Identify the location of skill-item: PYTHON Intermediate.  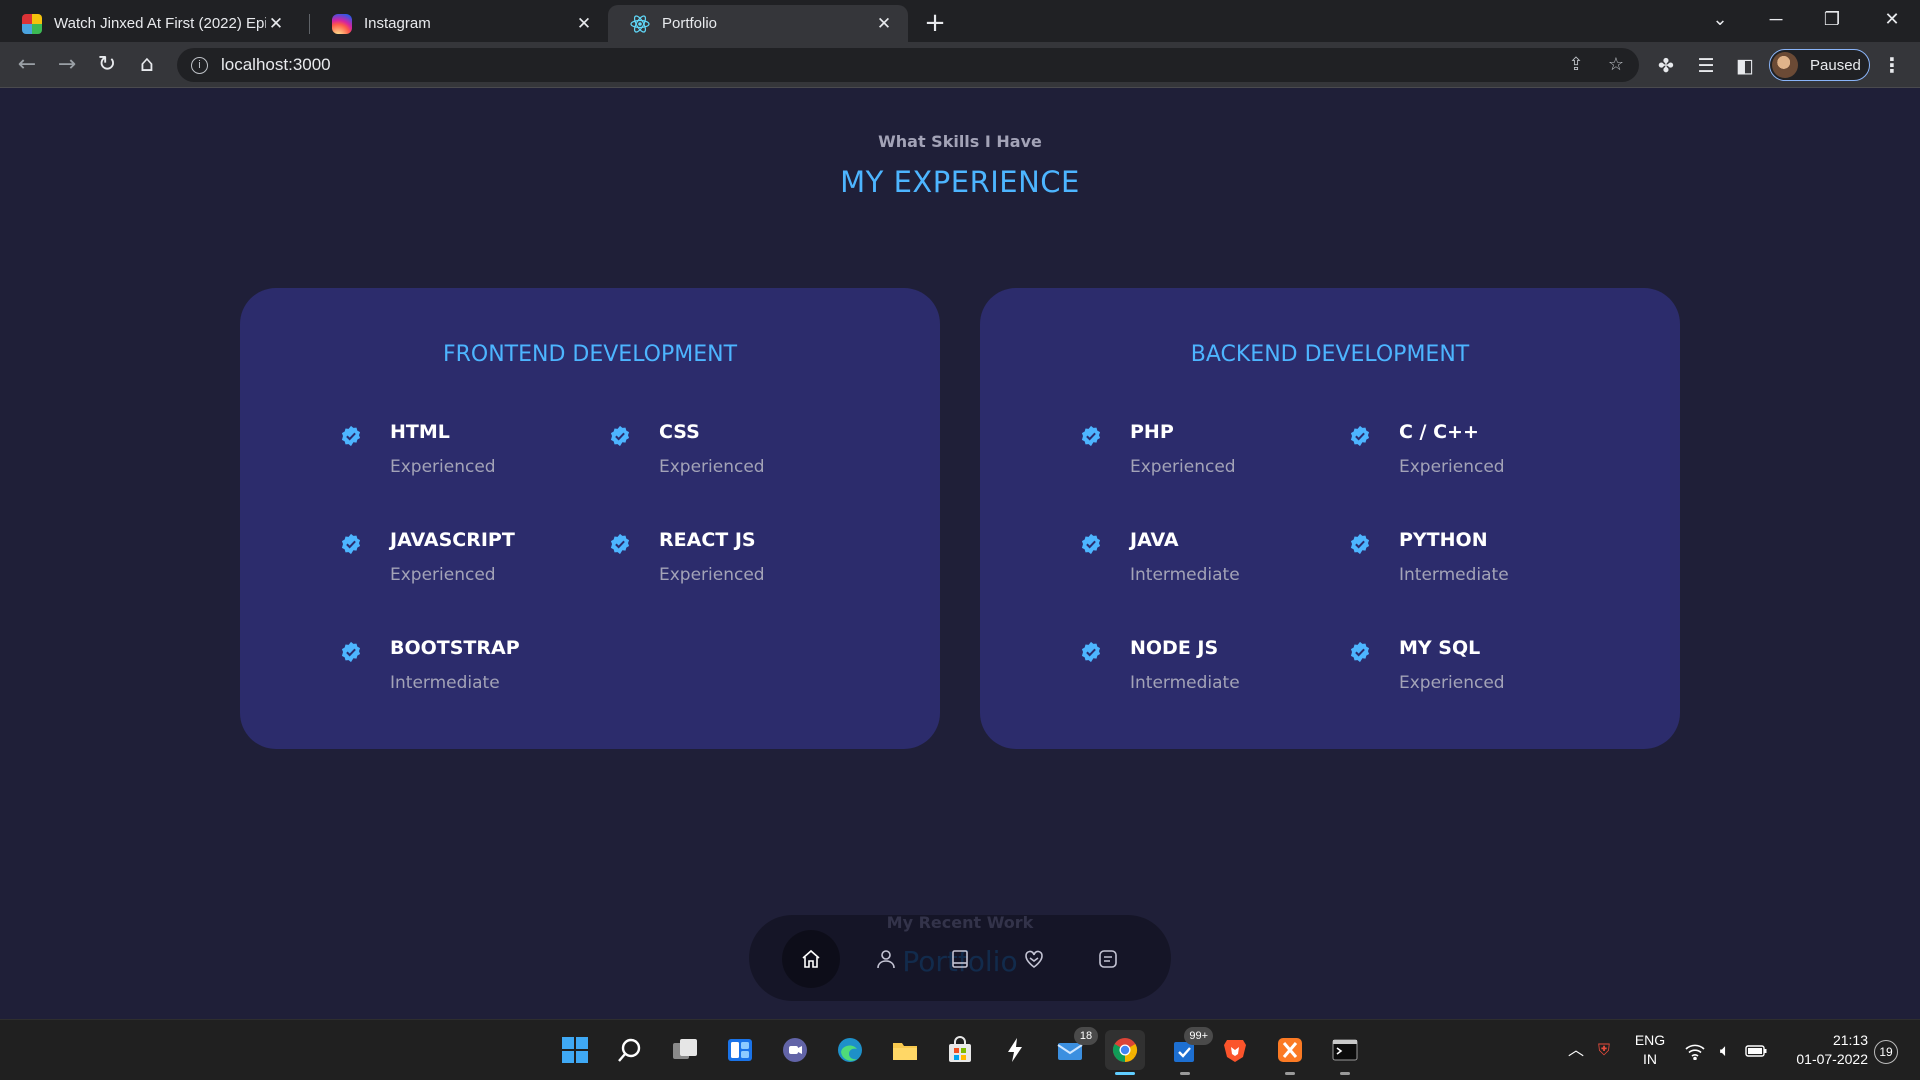
(1469, 564).